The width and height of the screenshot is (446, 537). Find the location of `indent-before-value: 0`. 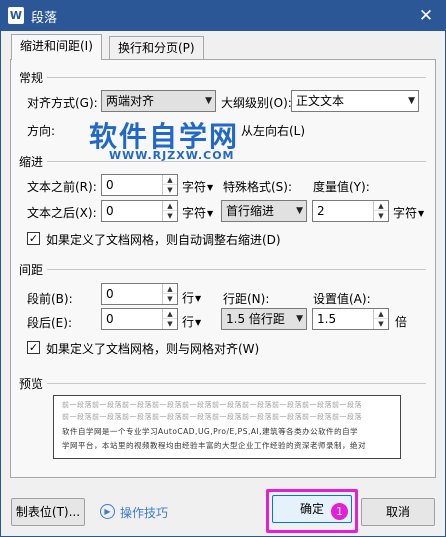

indent-before-value: 0 is located at coordinates (110, 185).